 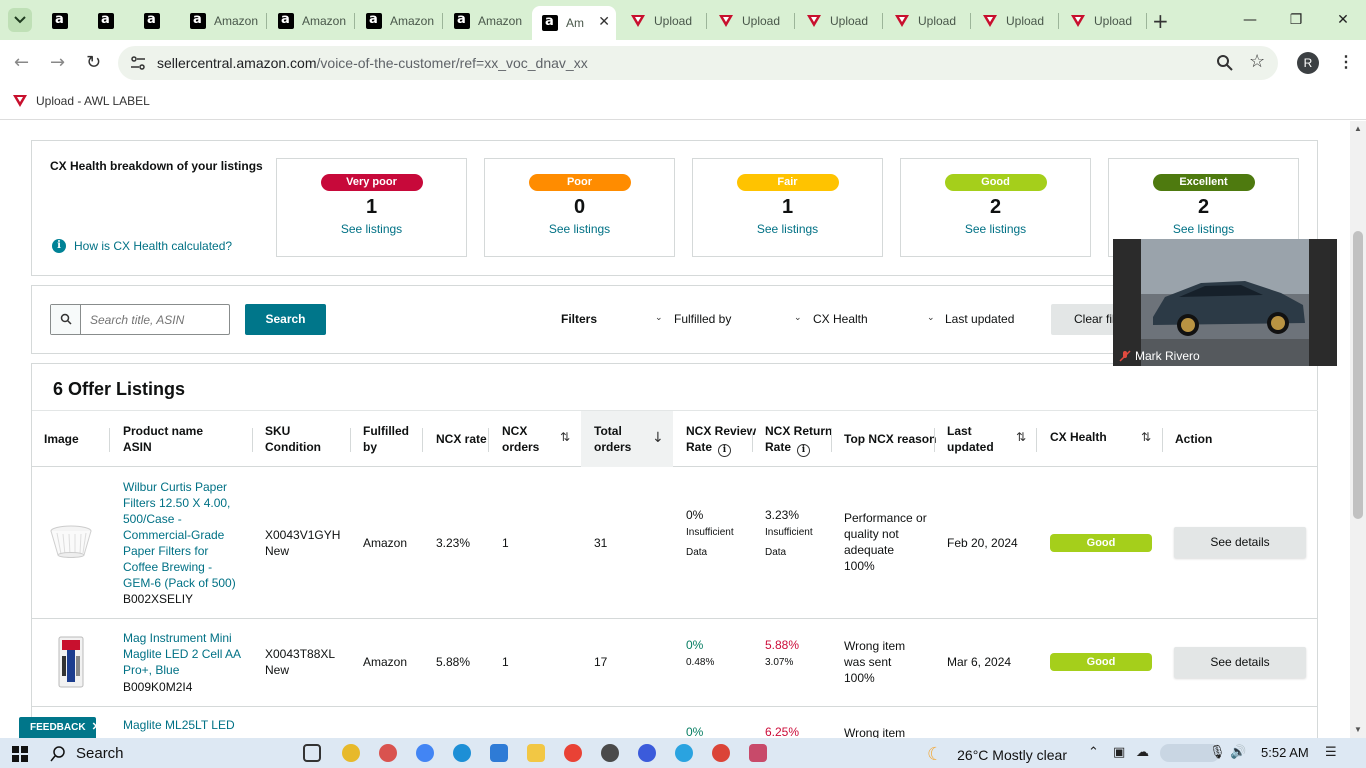 I want to click on help-link-text: How is CX Health calculated?, so click(x=153, y=246).